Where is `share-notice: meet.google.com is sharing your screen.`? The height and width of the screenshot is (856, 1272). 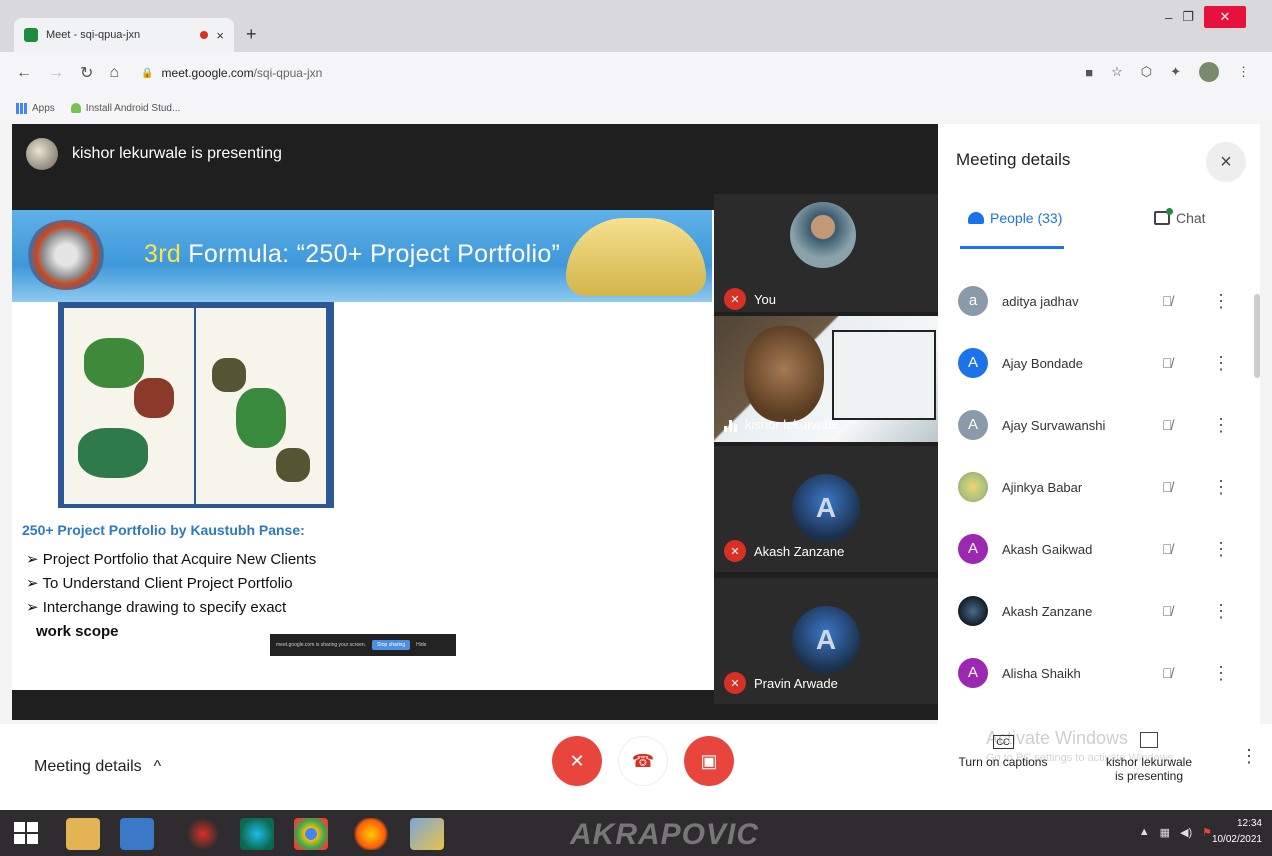
share-notice: meet.google.com is sharing your screen. is located at coordinates (321, 645).